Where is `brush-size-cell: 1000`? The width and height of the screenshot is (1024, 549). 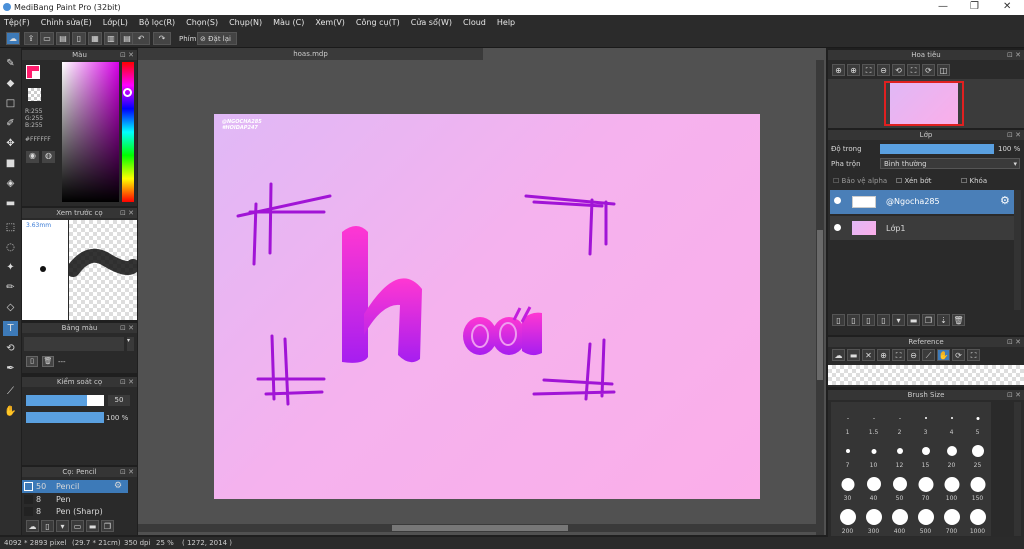
brush-size-cell: 1000 is located at coordinates (977, 520).